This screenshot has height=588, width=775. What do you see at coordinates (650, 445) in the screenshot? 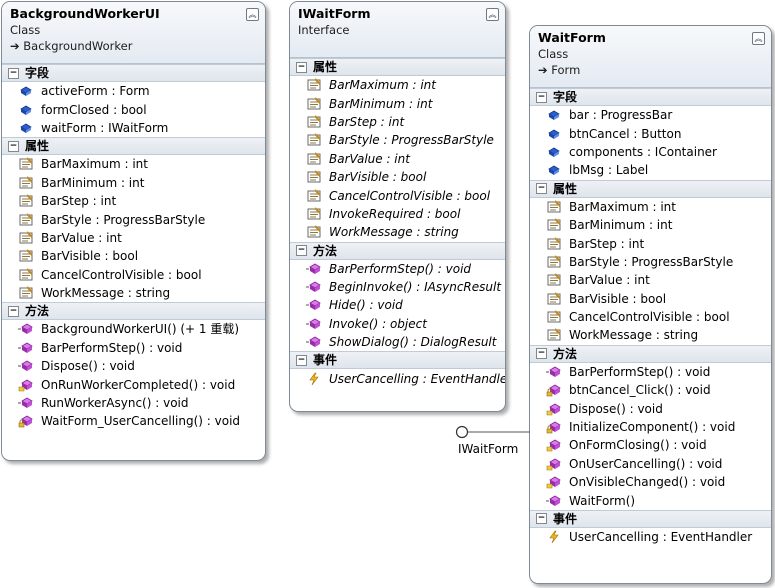
I see `member-row: OnFormClosing() : void` at bounding box center [650, 445].